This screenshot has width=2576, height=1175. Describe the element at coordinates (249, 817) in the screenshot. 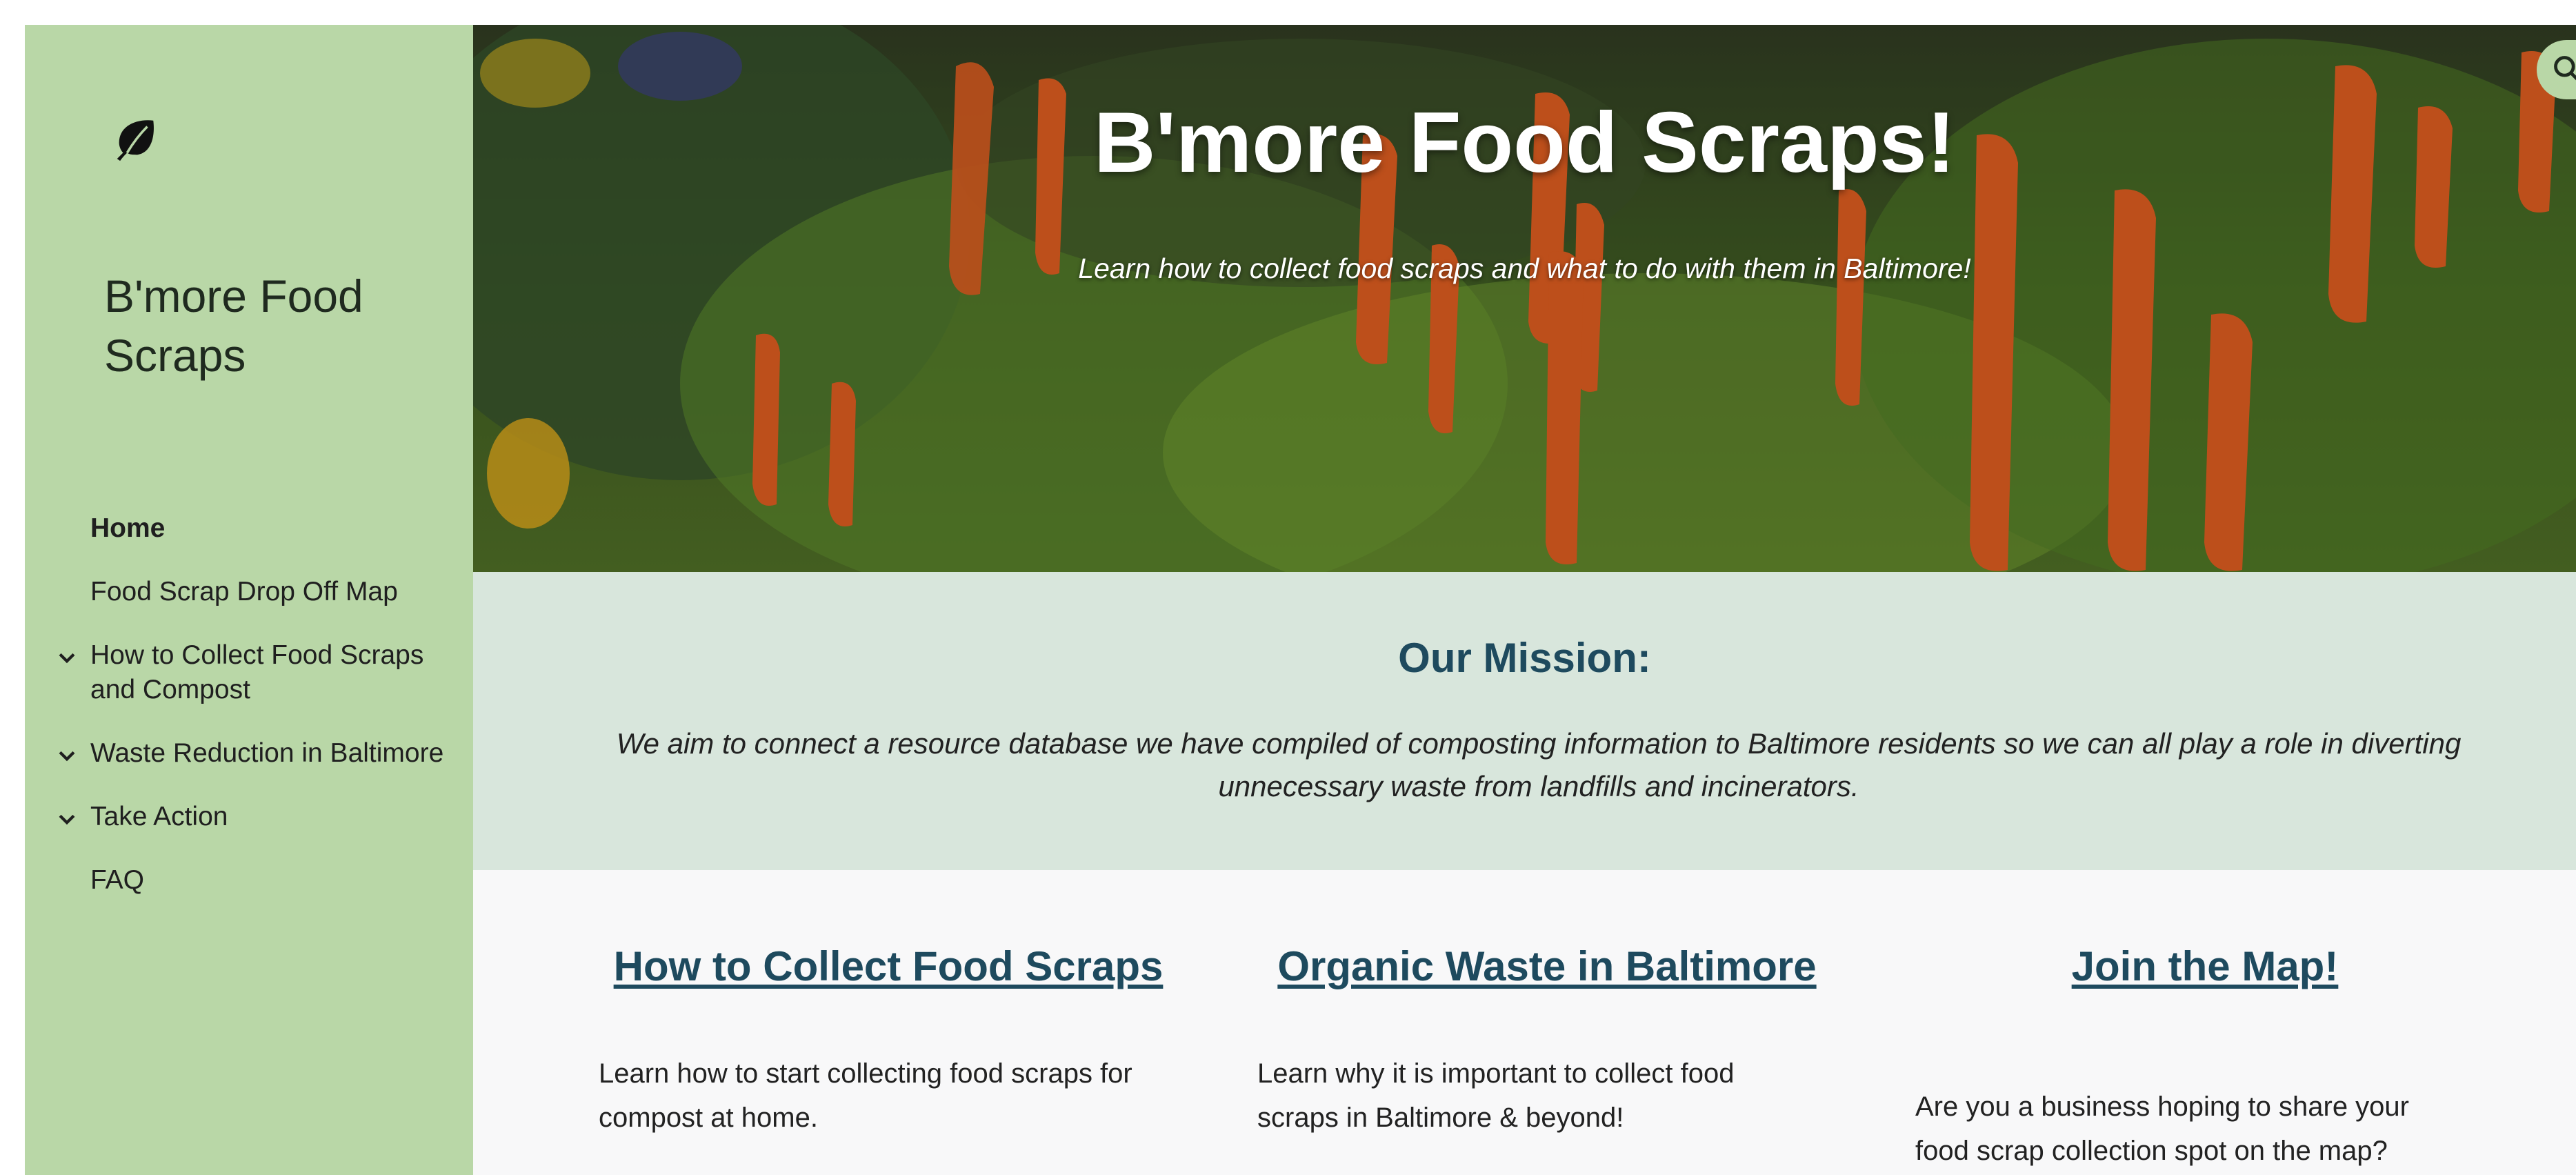

I see `sidebar-item-take-action: Take Action` at that location.